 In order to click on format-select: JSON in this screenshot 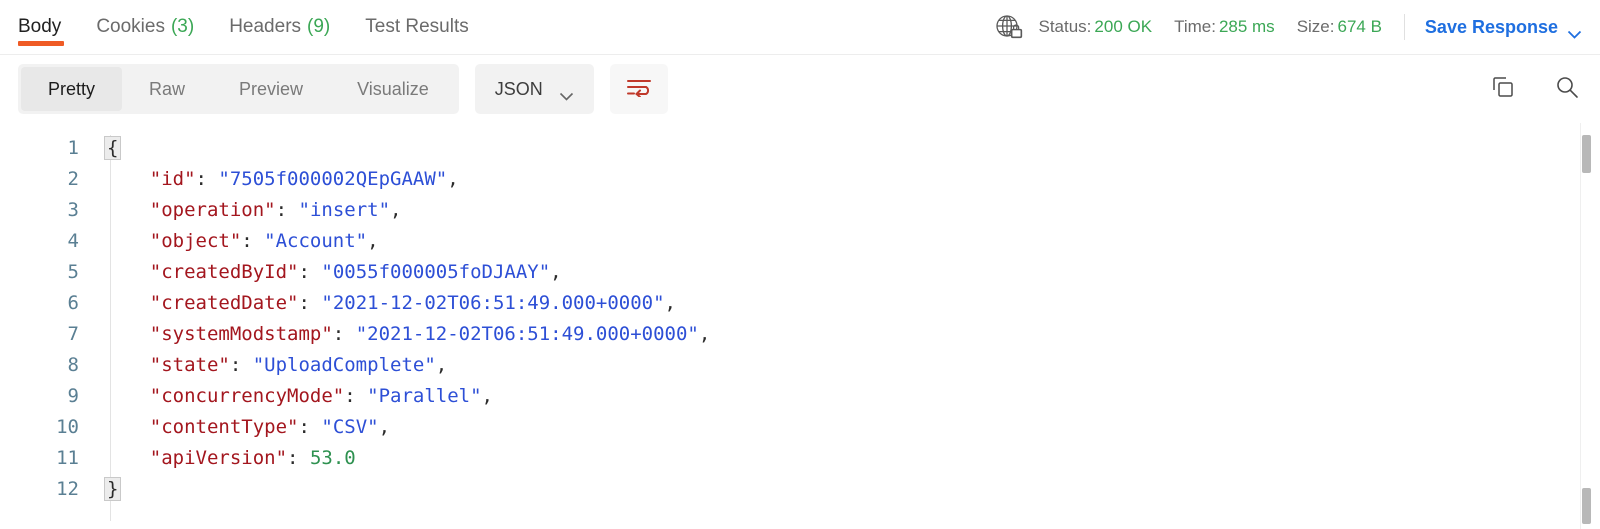, I will do `click(534, 89)`.